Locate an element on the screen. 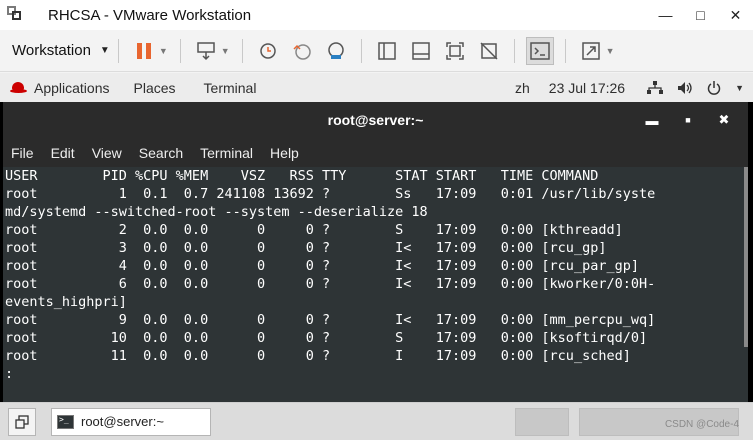  taskbar-terminal-item: root@server:~ is located at coordinates (131, 421).